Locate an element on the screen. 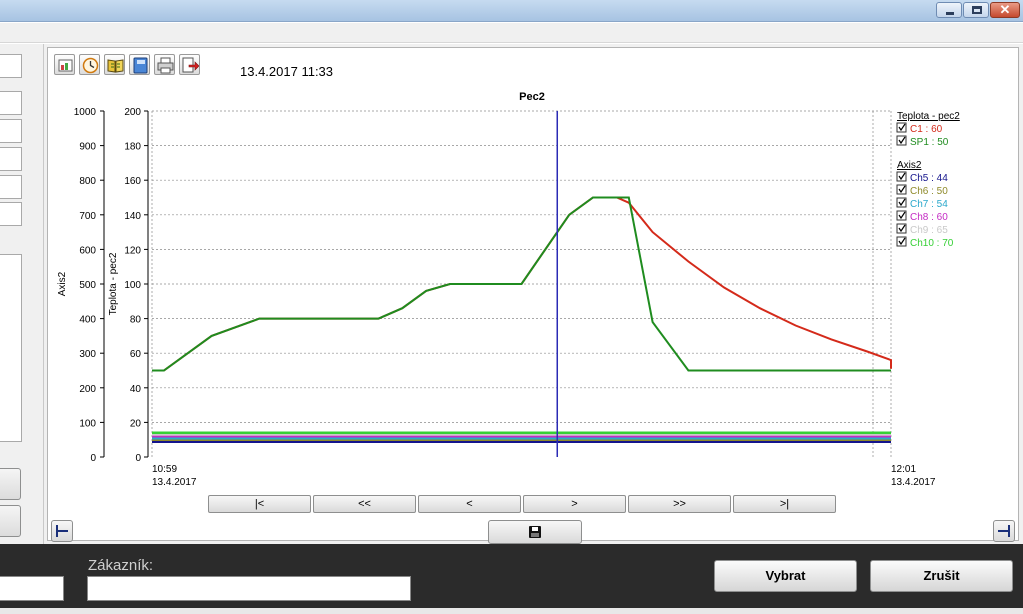 Image resolution: width=1023 pixels, height=614 pixels. window-titlebar: ✕ is located at coordinates (511, 11).